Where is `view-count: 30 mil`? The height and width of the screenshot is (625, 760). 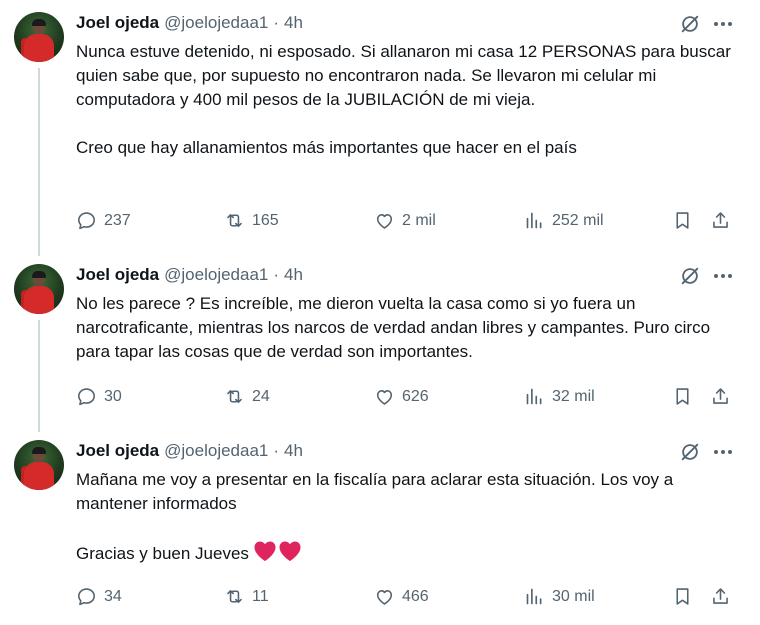 view-count: 30 mil is located at coordinates (573, 596).